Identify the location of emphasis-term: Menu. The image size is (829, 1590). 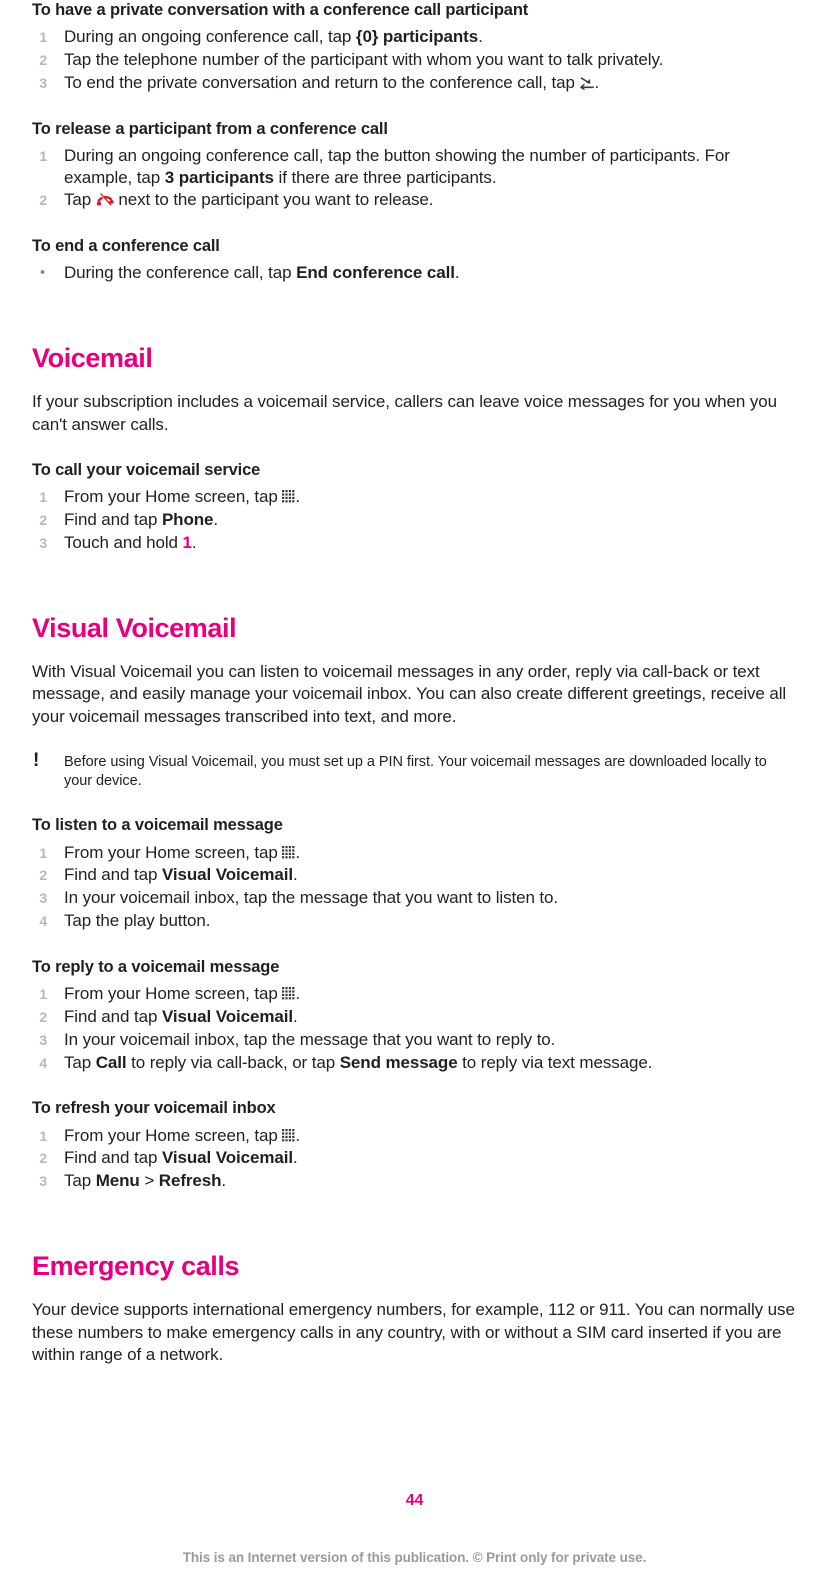
(117, 1181).